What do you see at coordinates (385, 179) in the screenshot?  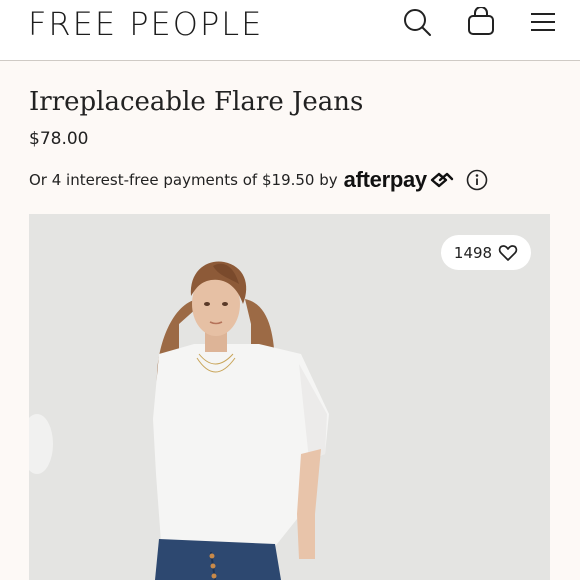 I see `afterpay-logo: afterpay` at bounding box center [385, 179].